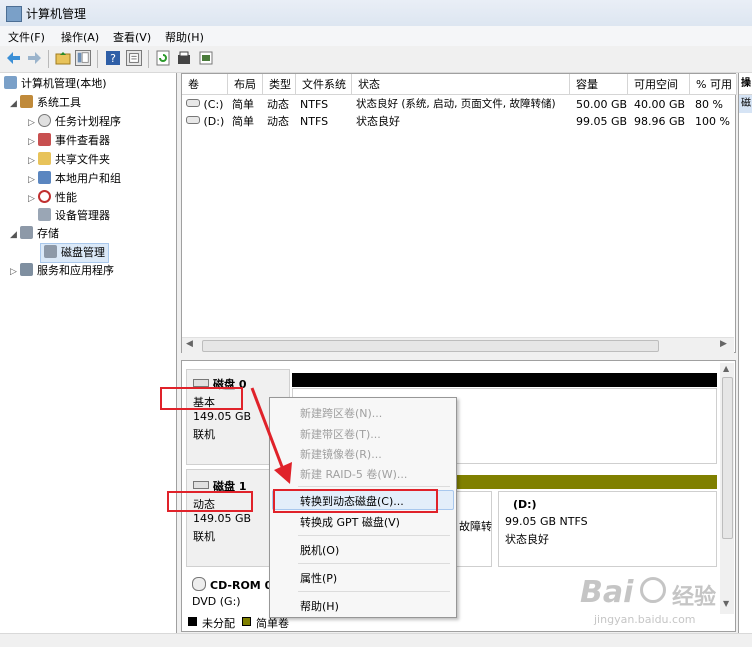 The height and width of the screenshot is (647, 752). What do you see at coordinates (245, 84) in the screenshot?
I see `column-header-layout: 布局` at bounding box center [245, 84].